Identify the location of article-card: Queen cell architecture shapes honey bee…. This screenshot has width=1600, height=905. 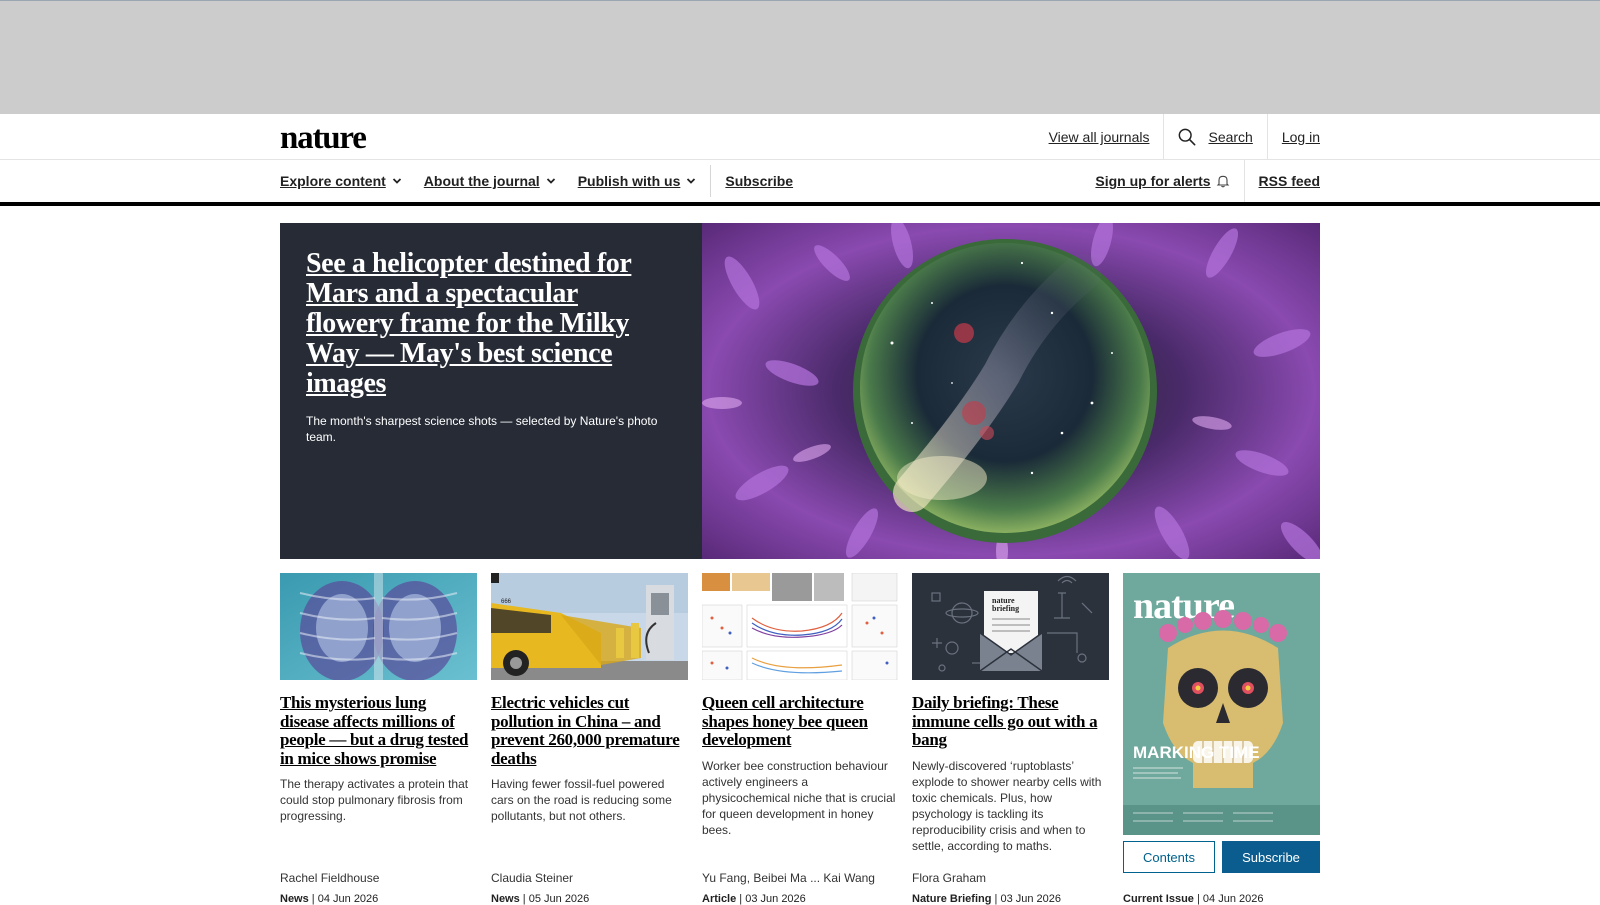
(800, 738).